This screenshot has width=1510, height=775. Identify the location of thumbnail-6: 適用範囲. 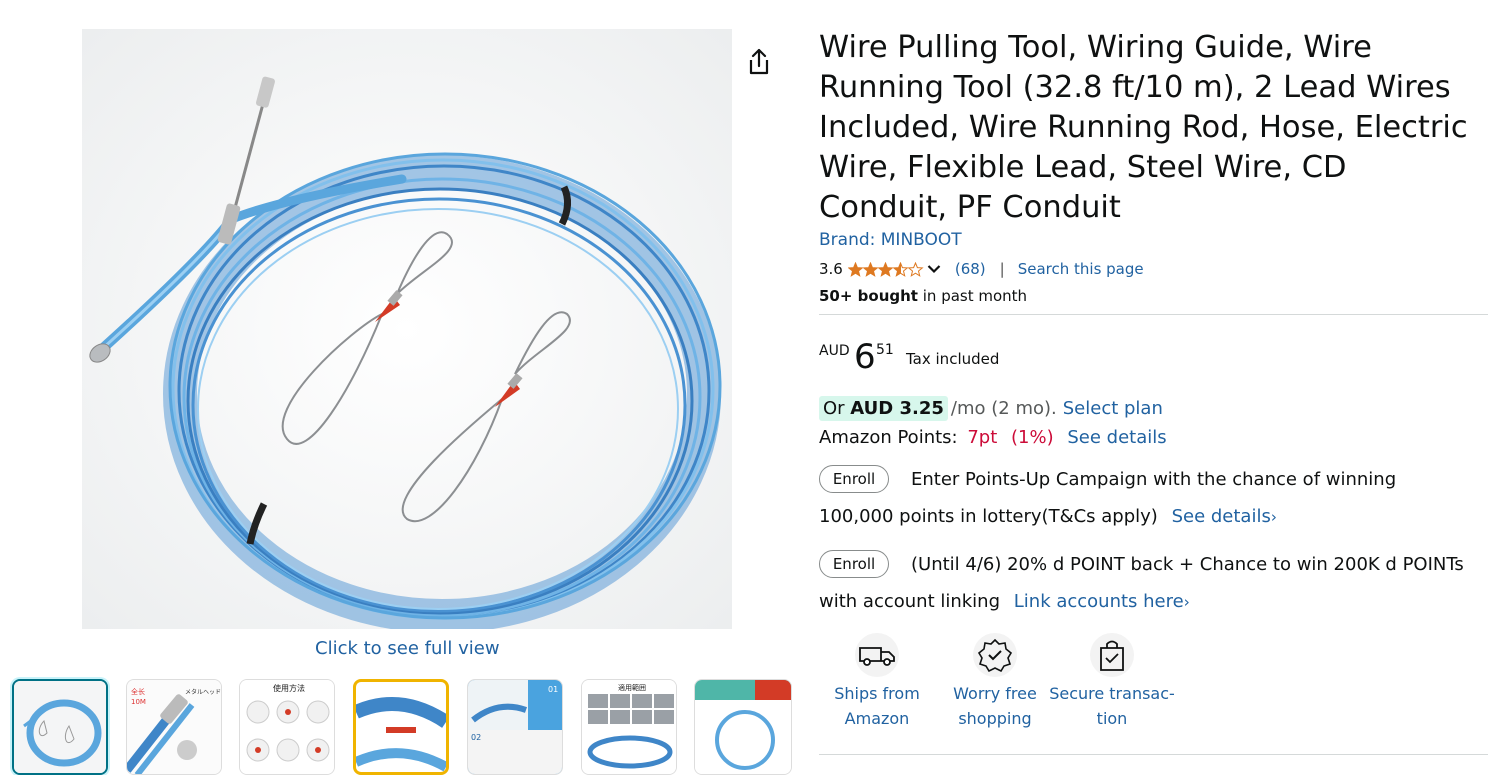
(629, 727).